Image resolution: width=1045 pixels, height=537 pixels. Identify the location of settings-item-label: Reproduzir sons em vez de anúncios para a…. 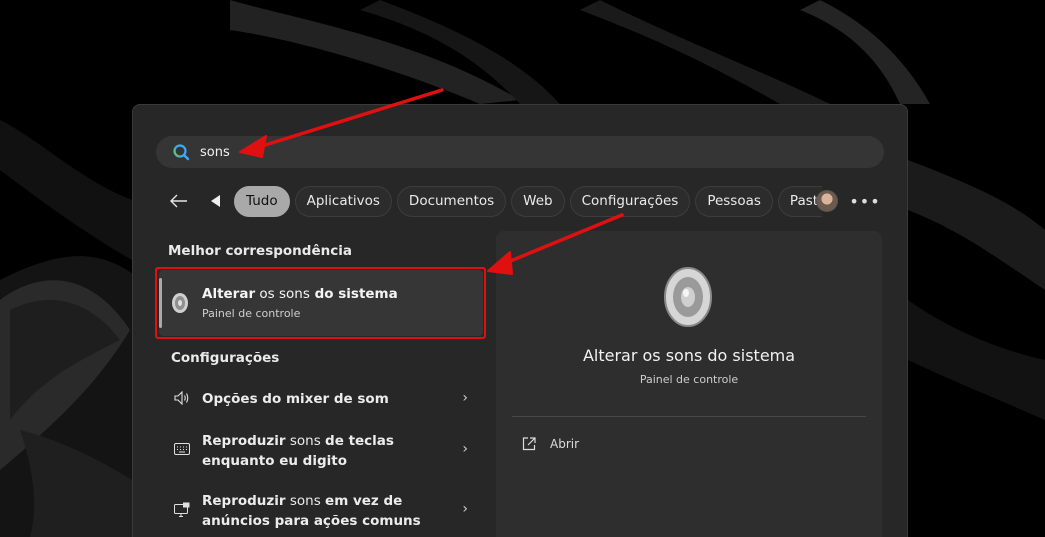
(311, 511).